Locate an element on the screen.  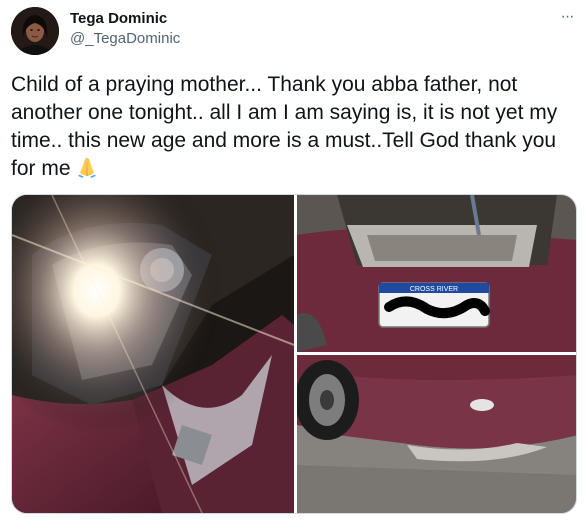
profile-photo-icon is located at coordinates (35, 31).